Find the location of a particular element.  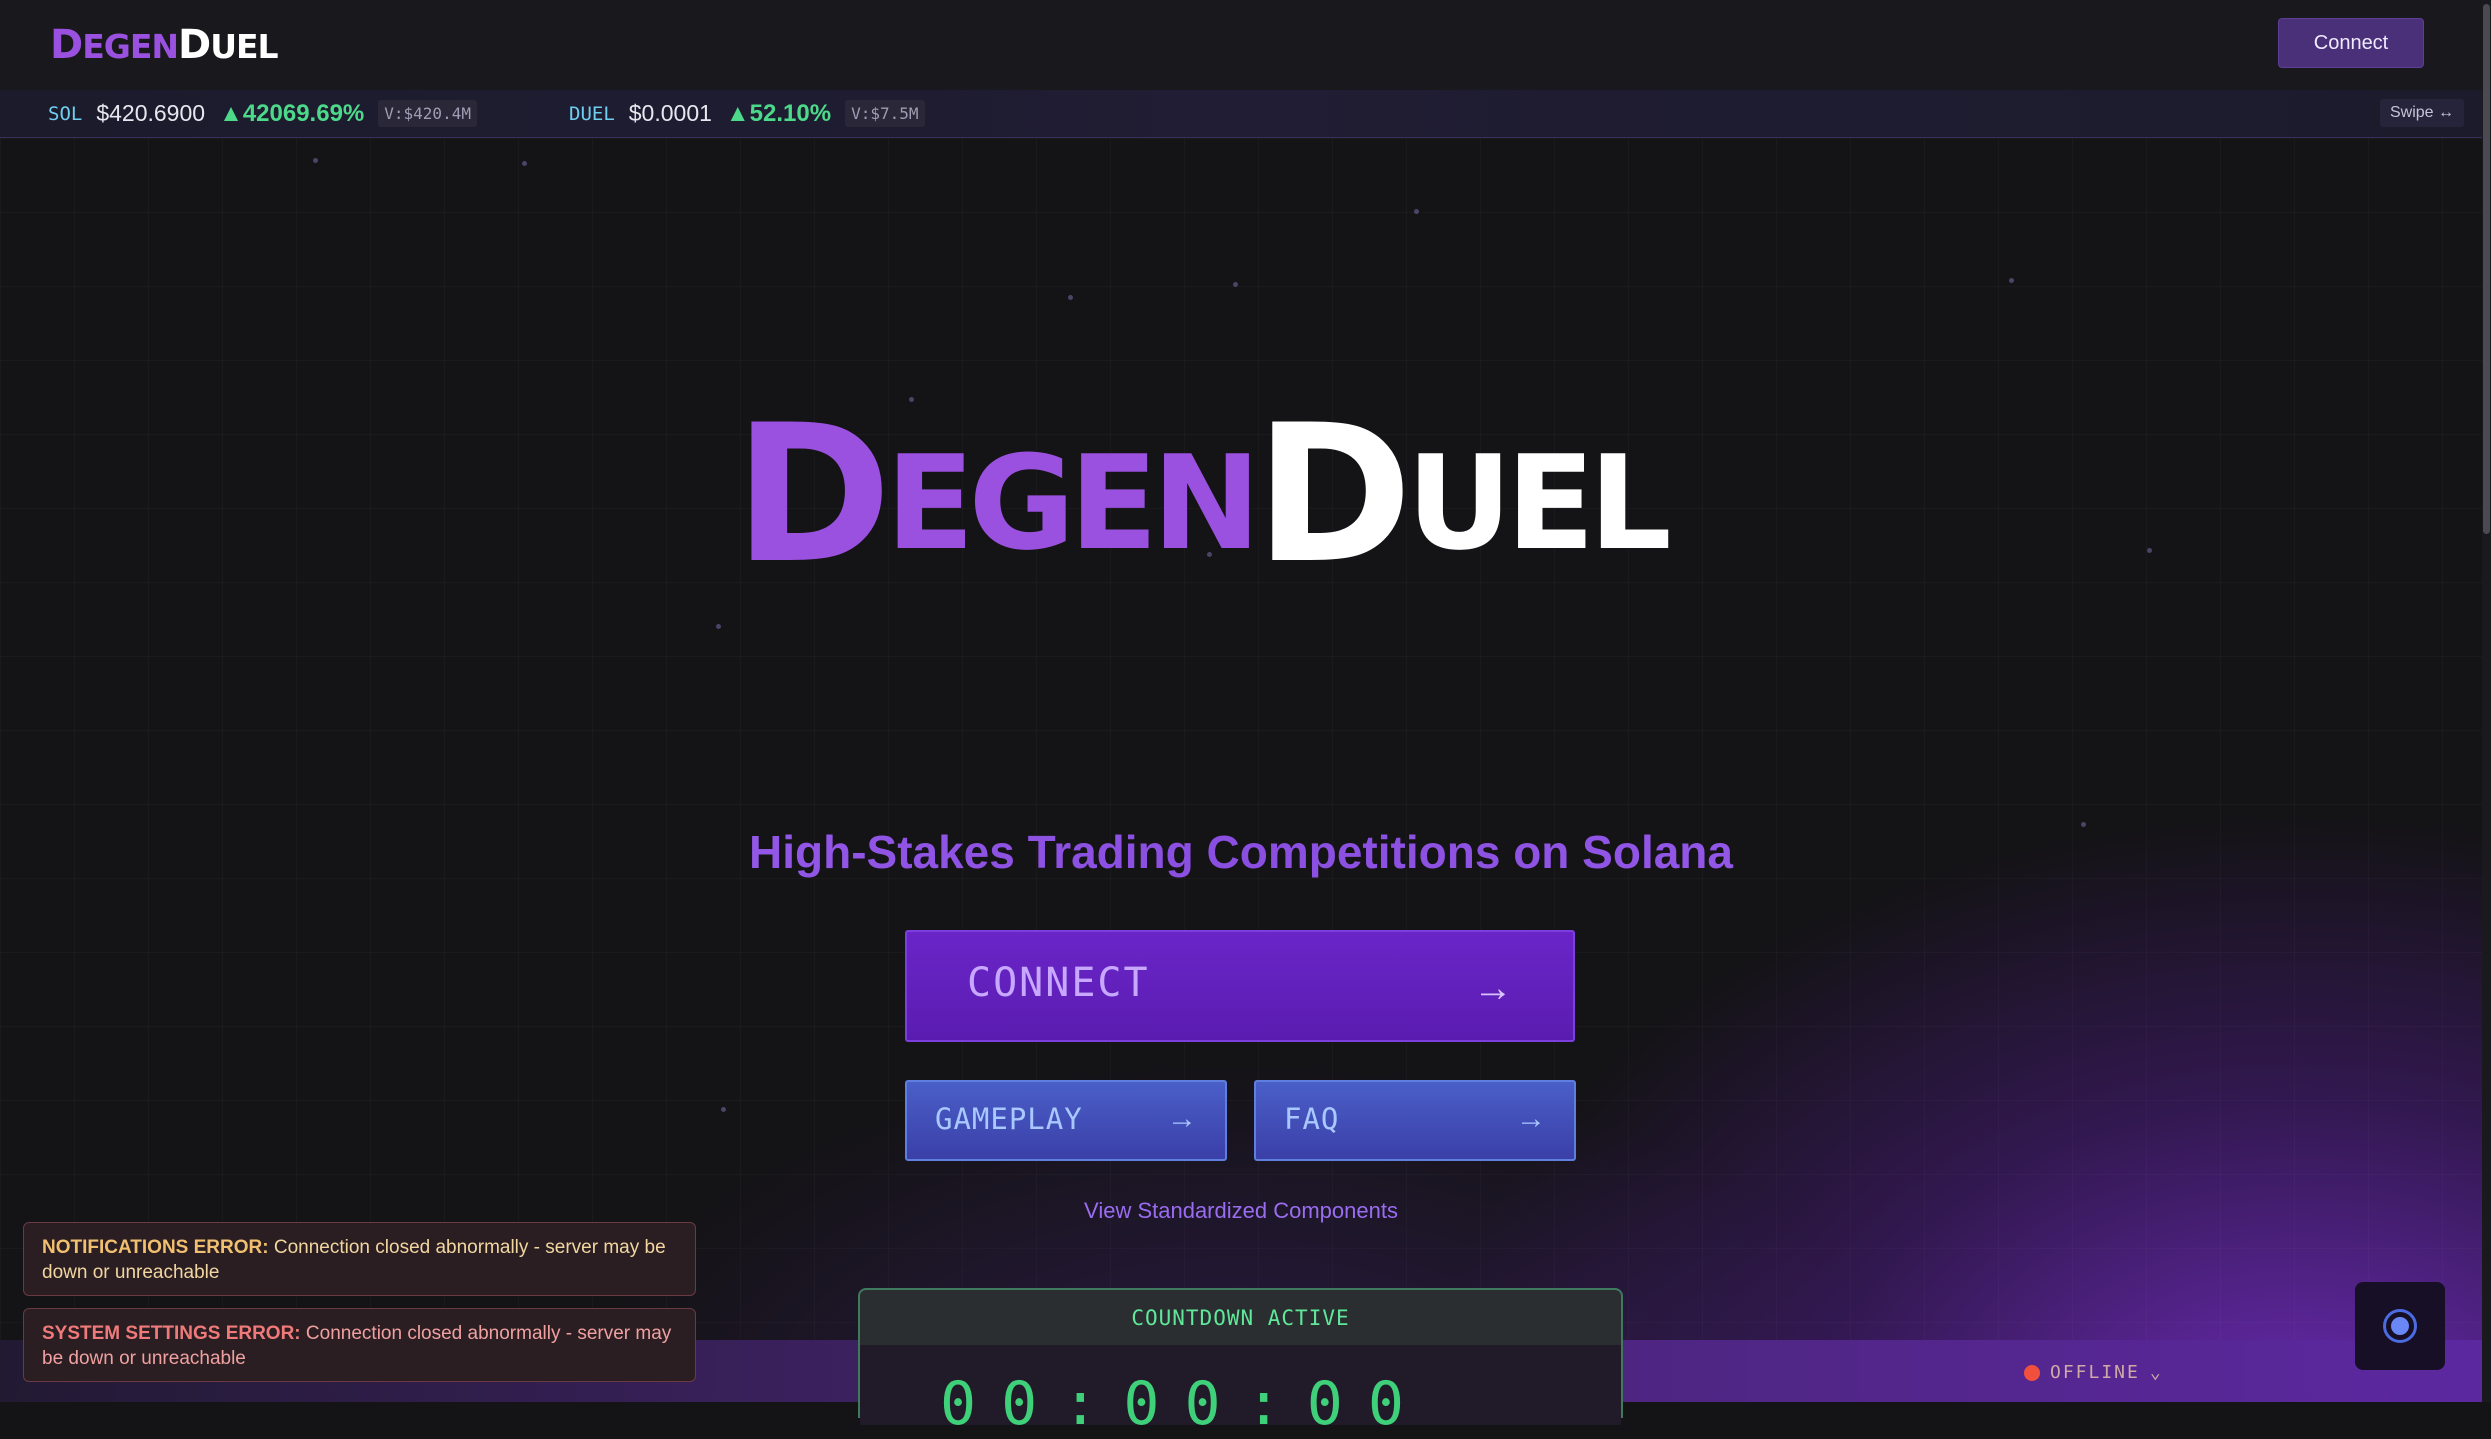

faq-button-label: FAQ is located at coordinates (1312, 1119).